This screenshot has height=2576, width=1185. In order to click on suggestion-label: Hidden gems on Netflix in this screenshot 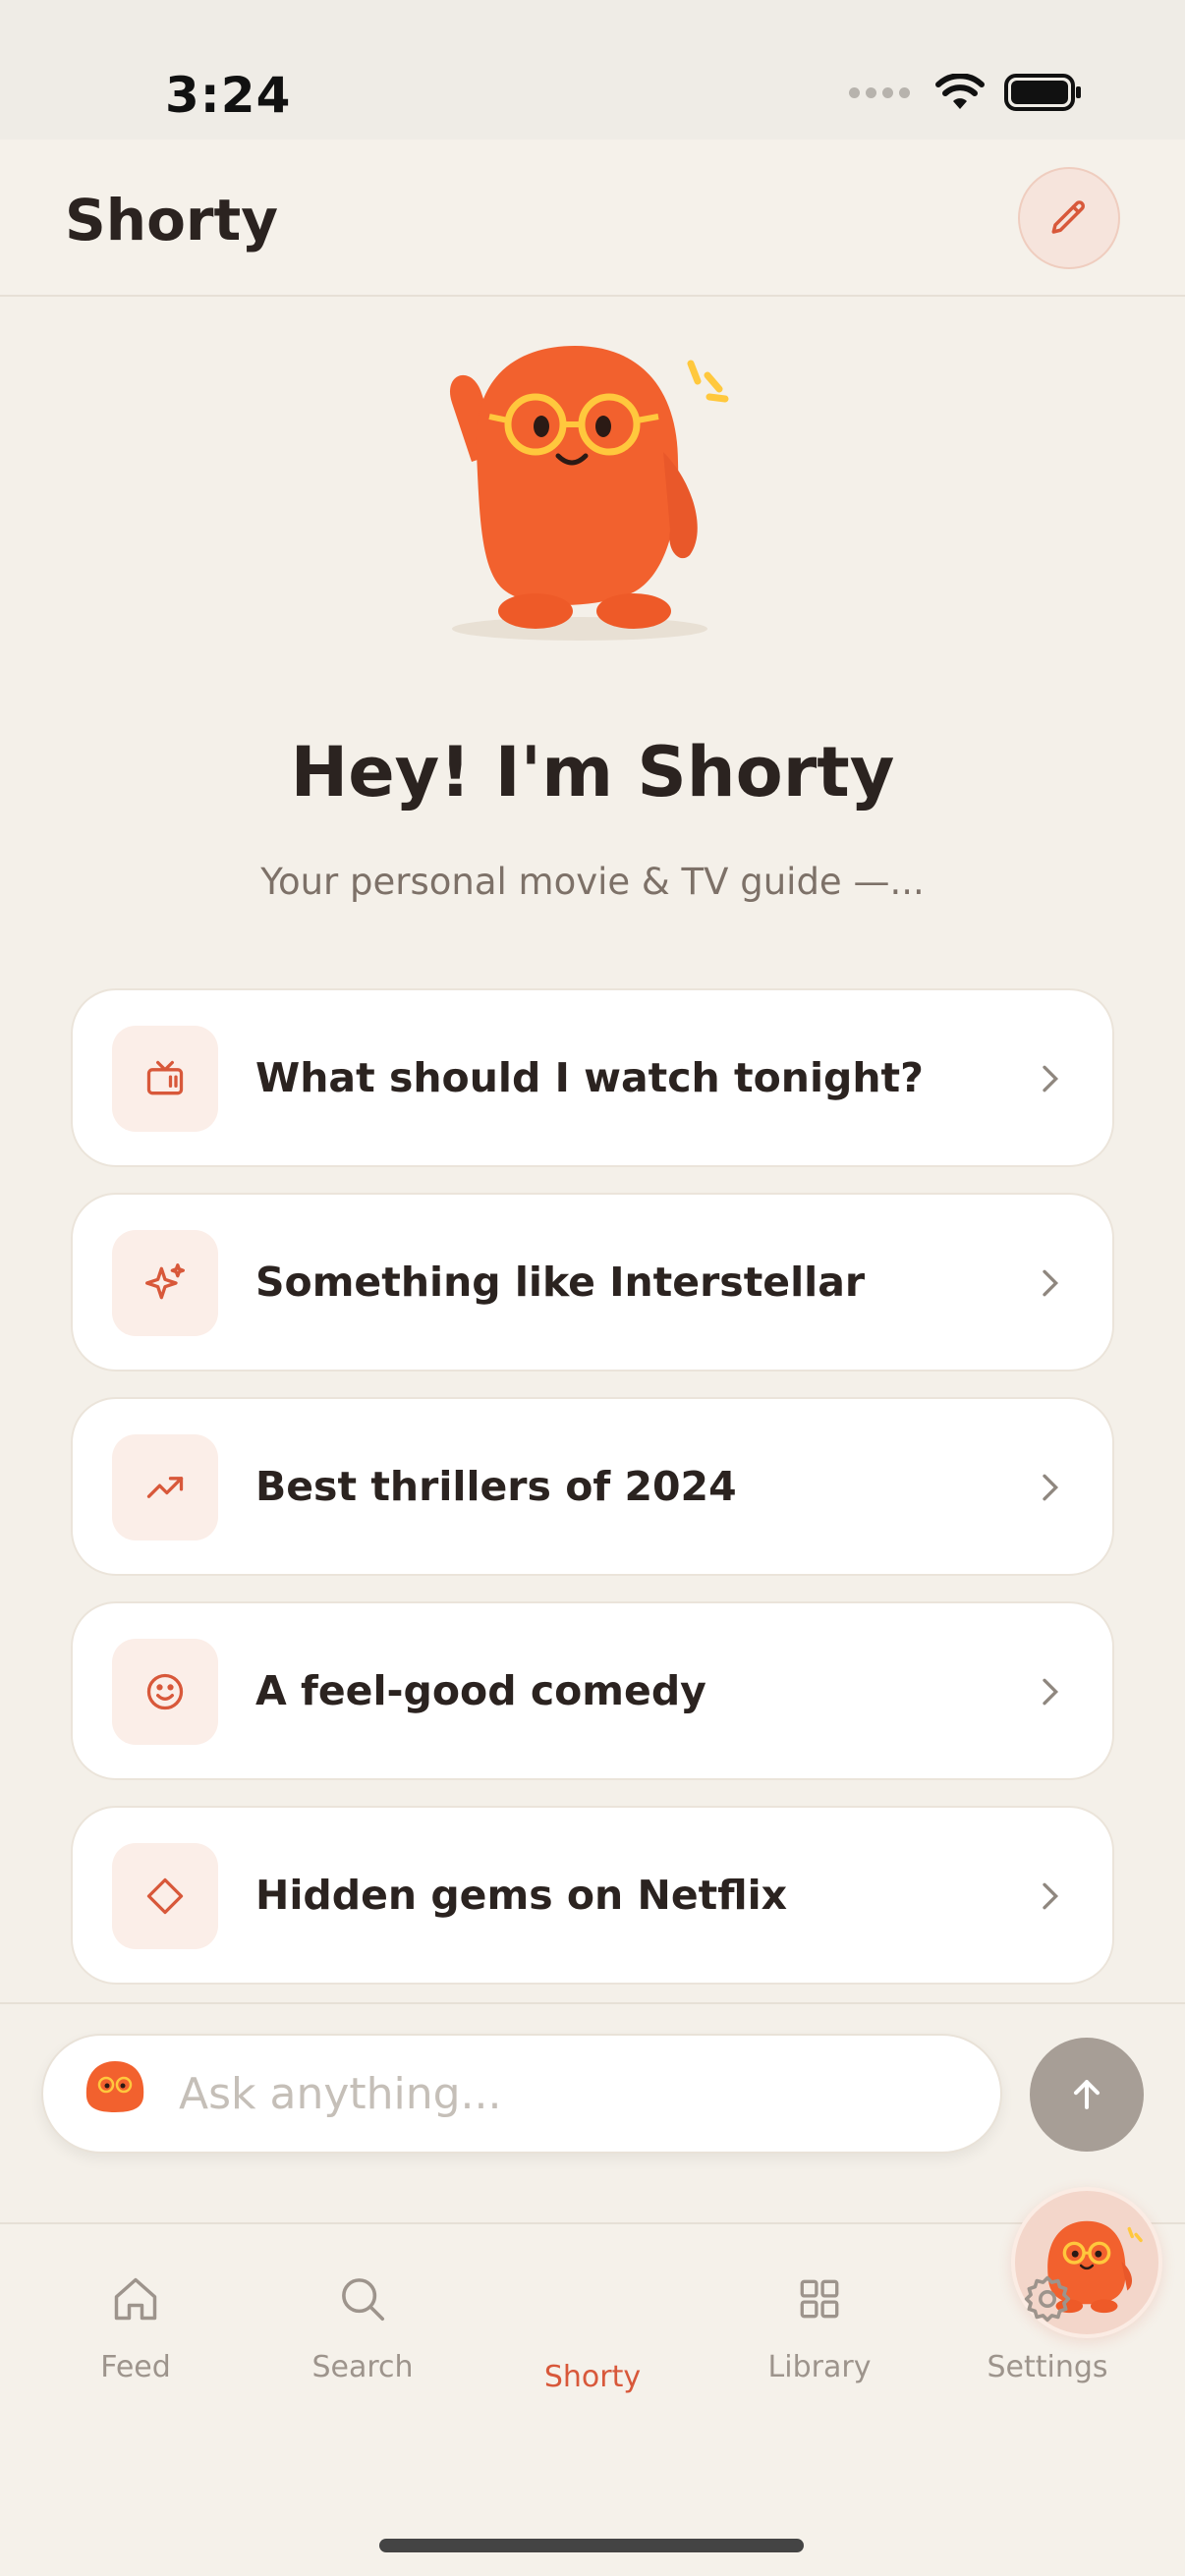, I will do `click(521, 1895)`.